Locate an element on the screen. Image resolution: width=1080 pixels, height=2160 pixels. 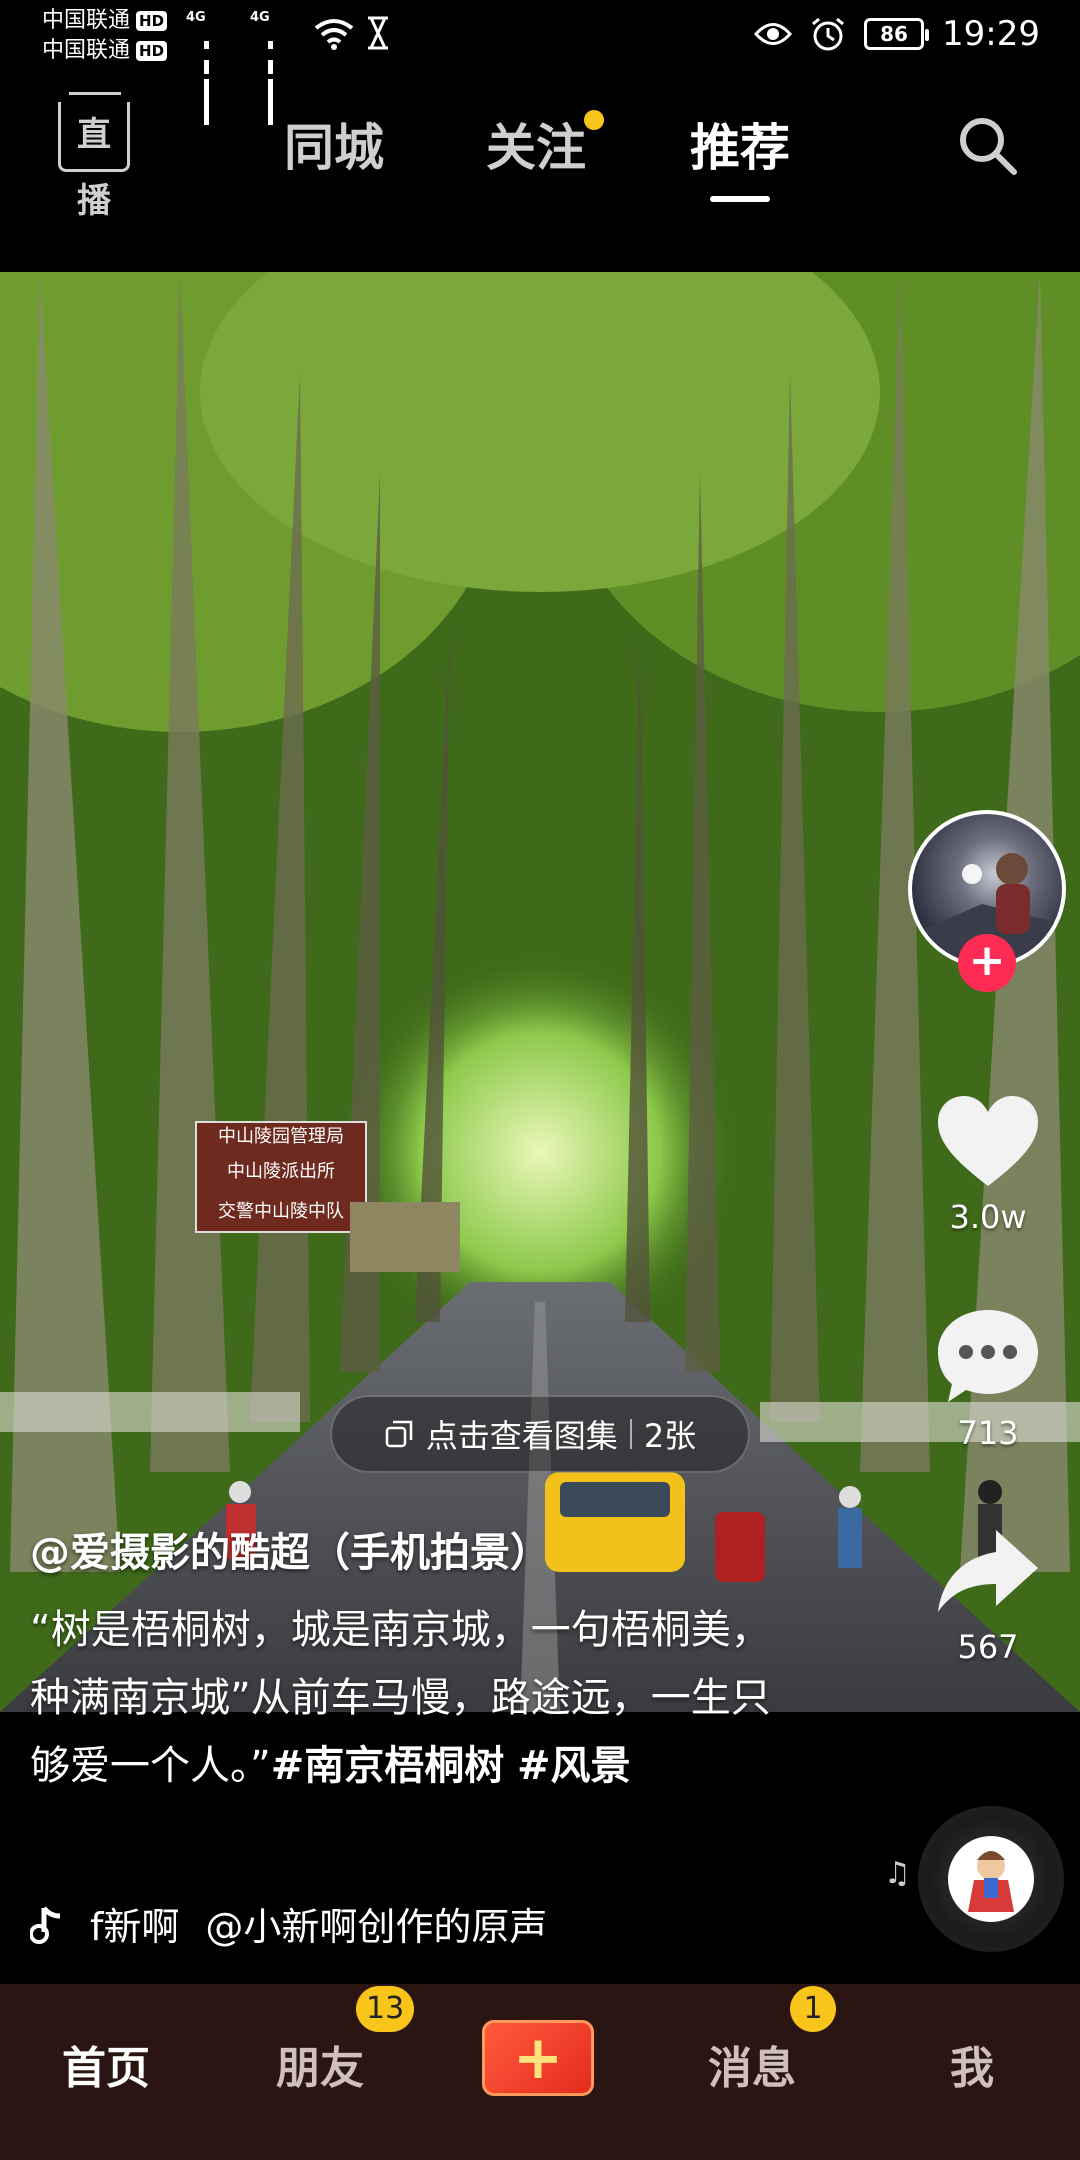
like-button: 3.0w is located at coordinates (988, 1165).